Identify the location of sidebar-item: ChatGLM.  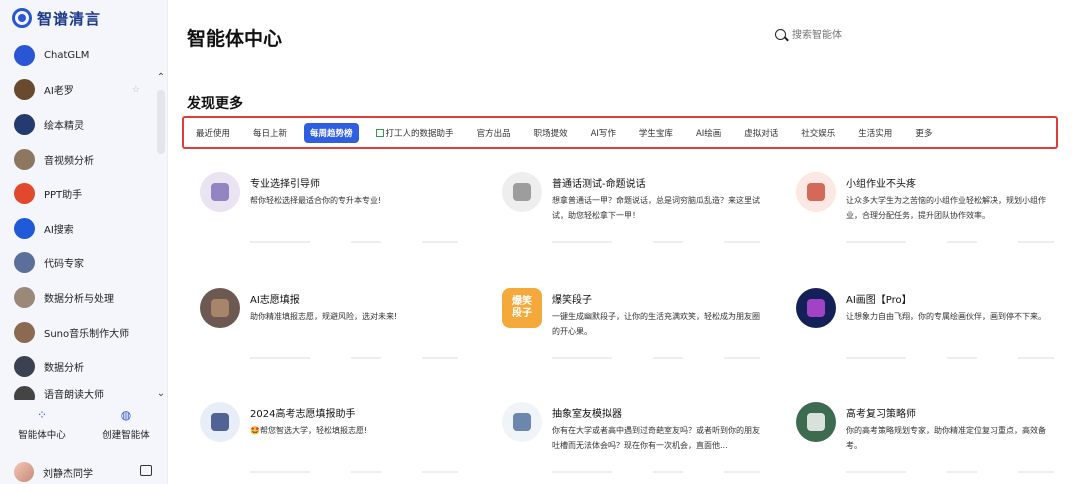
(78, 55).